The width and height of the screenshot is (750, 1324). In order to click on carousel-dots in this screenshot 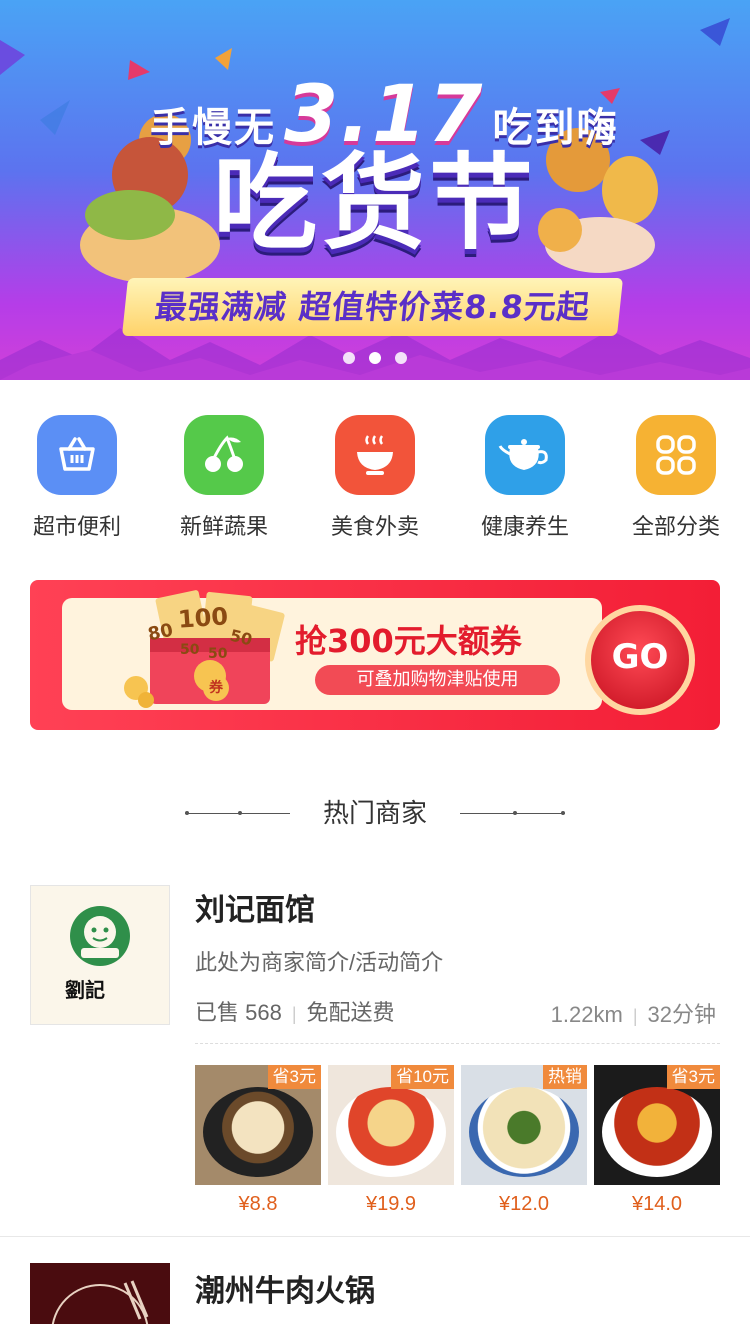, I will do `click(375, 358)`.